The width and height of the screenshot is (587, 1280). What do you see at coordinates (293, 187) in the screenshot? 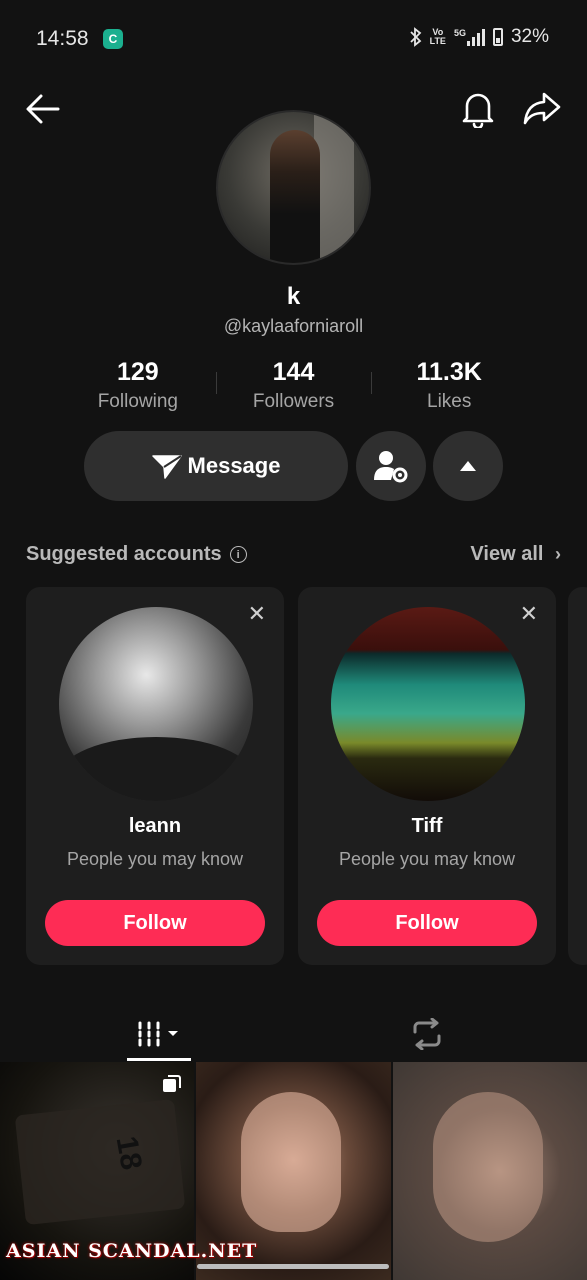
I see `profile-avatar` at bounding box center [293, 187].